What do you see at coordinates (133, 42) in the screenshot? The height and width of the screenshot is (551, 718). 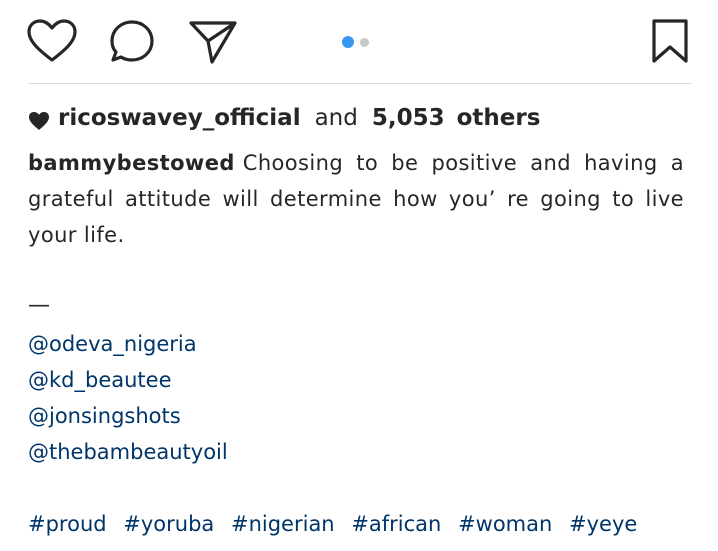 I see `comment-icon` at bounding box center [133, 42].